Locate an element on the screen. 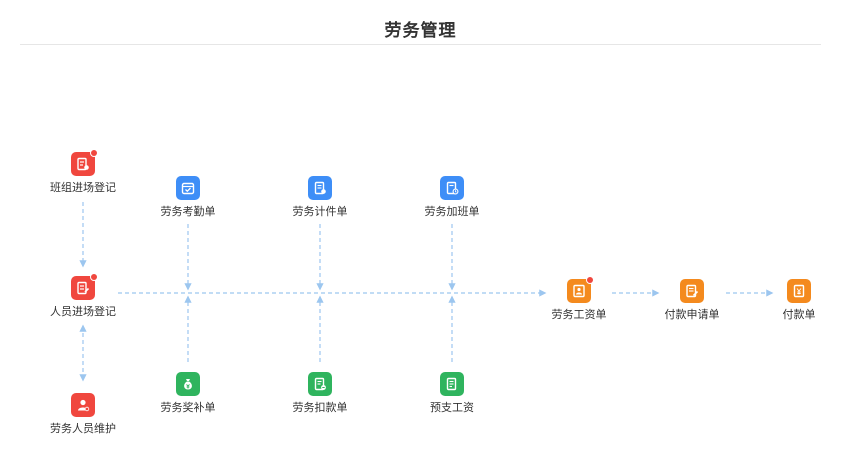 Image resolution: width=841 pixels, height=460 pixels. node-overtime: 劳务加班单 is located at coordinates (452, 197).